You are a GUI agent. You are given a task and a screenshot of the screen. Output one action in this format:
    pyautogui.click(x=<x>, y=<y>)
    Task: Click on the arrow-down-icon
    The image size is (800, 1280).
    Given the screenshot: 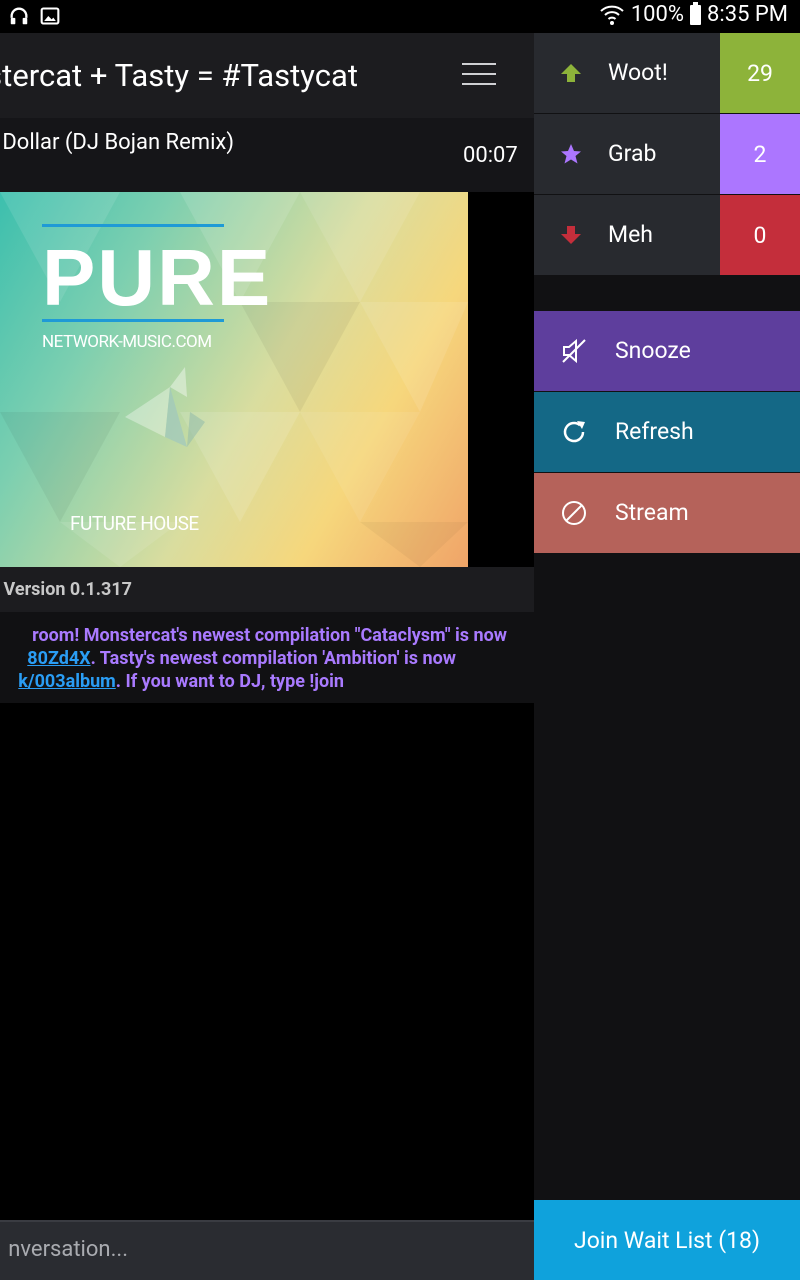 What is the action you would take?
    pyautogui.click(x=571, y=235)
    